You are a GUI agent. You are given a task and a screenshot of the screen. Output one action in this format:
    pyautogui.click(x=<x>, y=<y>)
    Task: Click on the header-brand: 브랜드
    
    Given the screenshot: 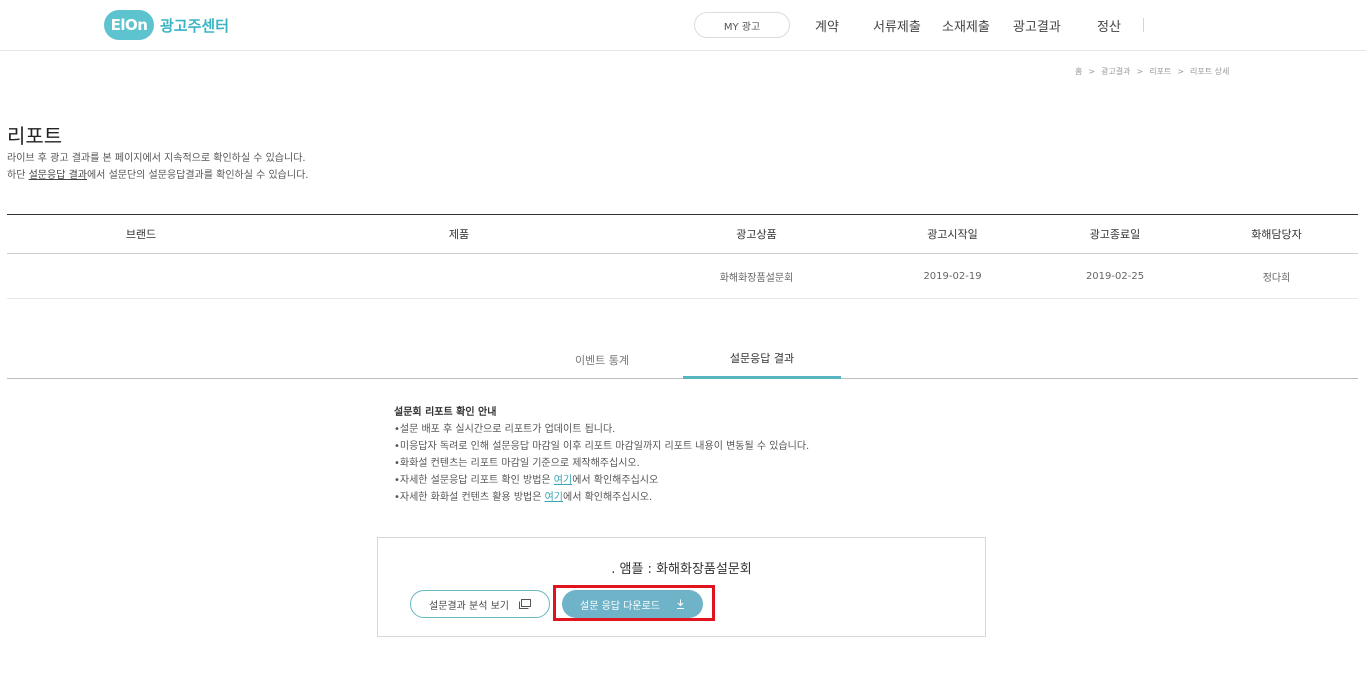 What is the action you would take?
    pyautogui.click(x=141, y=234)
    